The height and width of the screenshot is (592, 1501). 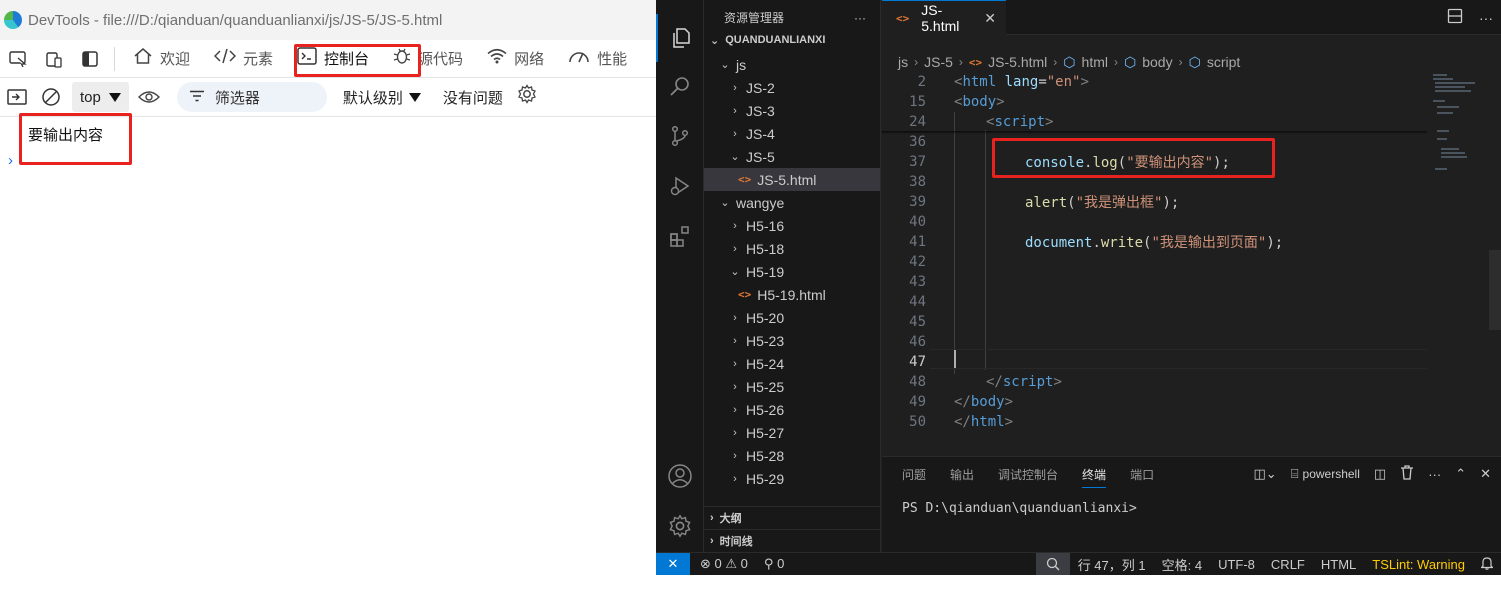 What do you see at coordinates (774, 564) in the screenshot?
I see `ports-status: ⚲ 0` at bounding box center [774, 564].